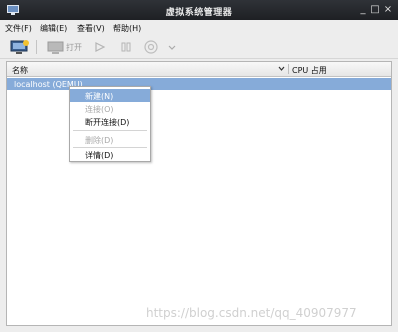 Image resolution: width=398 pixels, height=332 pixels. I want to click on list-item: localhost (QEMU), so click(199, 84).